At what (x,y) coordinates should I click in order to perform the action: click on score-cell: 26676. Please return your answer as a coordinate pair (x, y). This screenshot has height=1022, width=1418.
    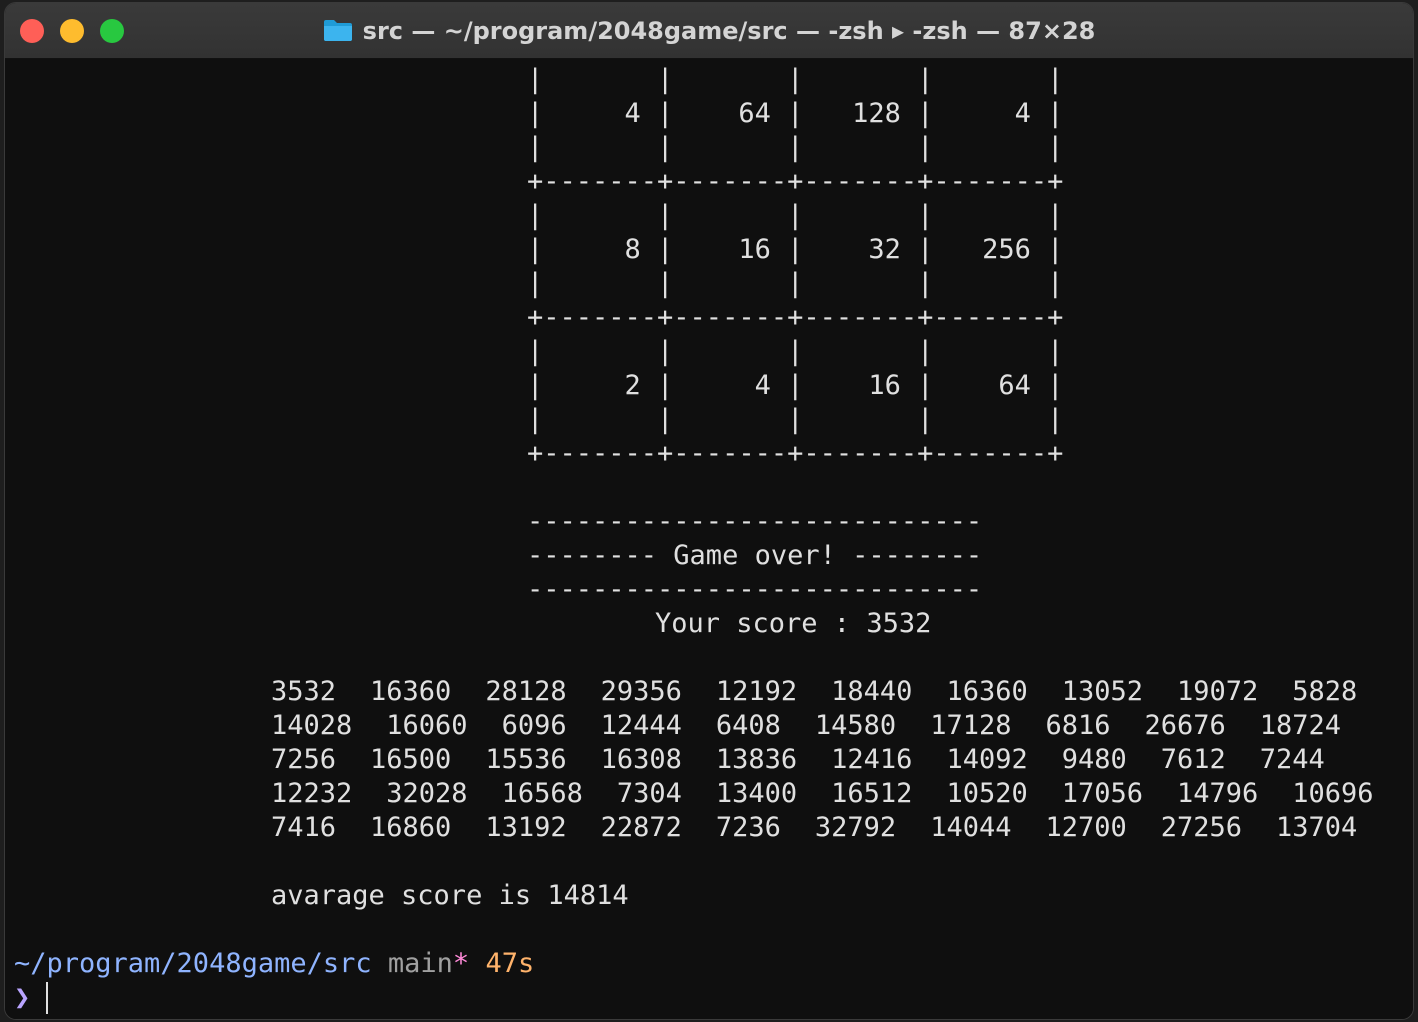
    Looking at the image, I should click on (1185, 725).